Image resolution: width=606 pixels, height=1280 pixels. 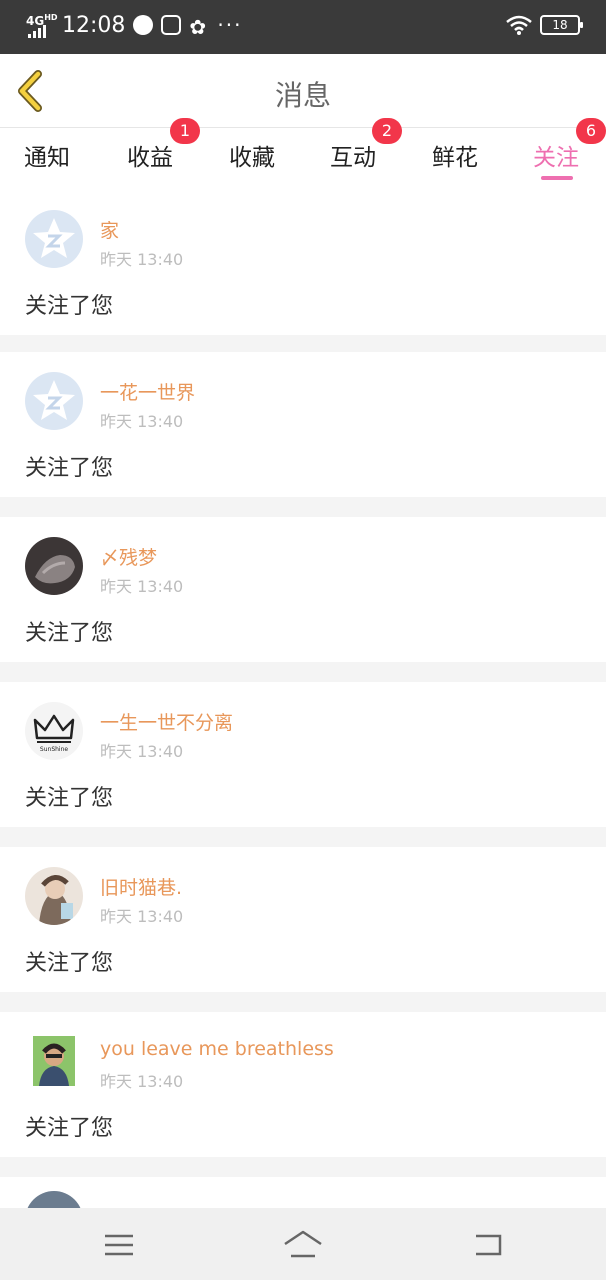 What do you see at coordinates (54, 749) in the screenshot?
I see `avatar-caption: SunShine` at bounding box center [54, 749].